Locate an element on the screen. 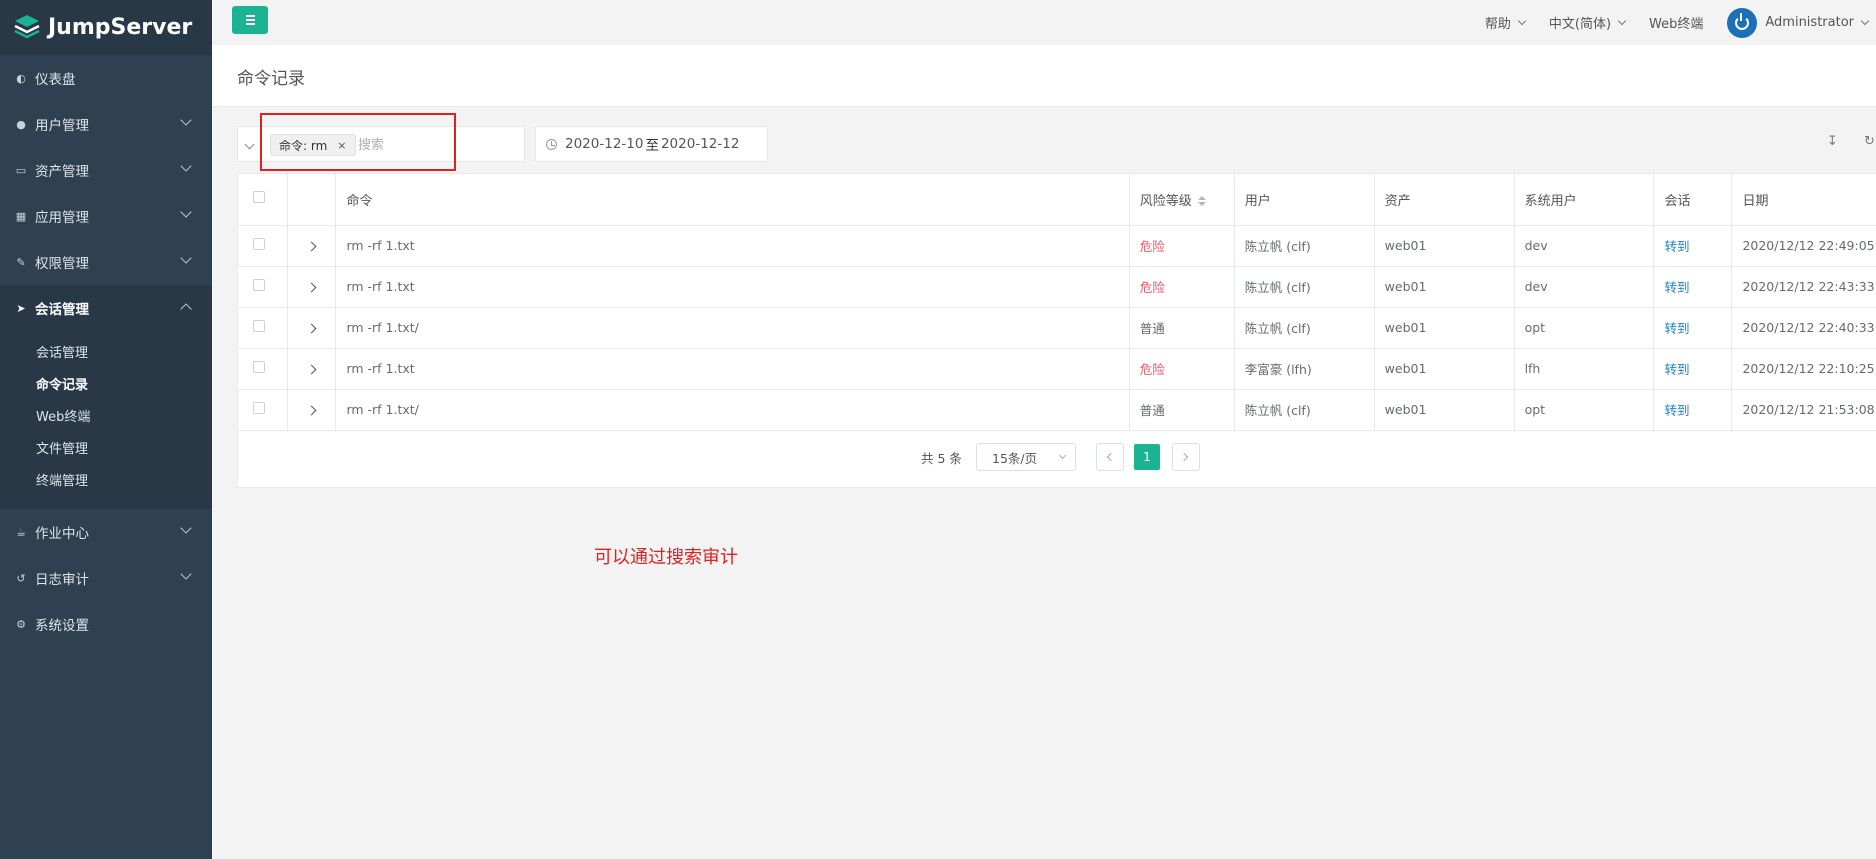  sidebar-item-audit-logs: ↺ 日志审计 is located at coordinates (106, 578).